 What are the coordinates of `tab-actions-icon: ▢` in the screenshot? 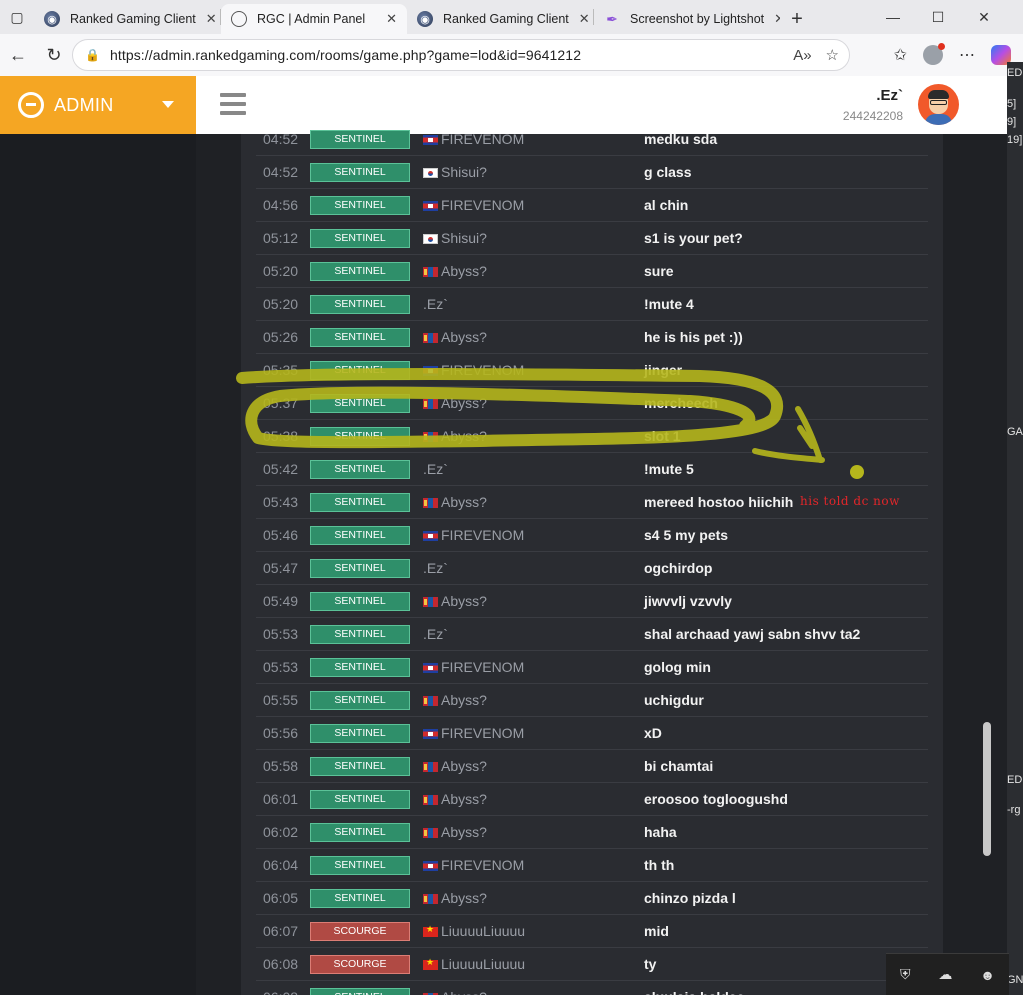 It's located at (17, 17).